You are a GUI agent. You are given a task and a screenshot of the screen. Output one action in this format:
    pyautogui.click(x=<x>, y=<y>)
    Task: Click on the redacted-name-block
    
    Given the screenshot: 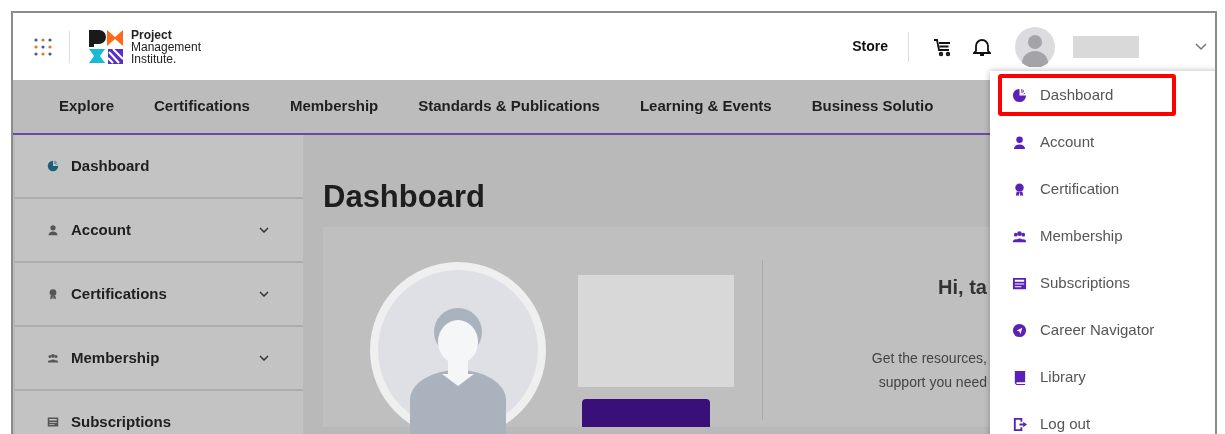 What is the action you would take?
    pyautogui.click(x=1106, y=46)
    